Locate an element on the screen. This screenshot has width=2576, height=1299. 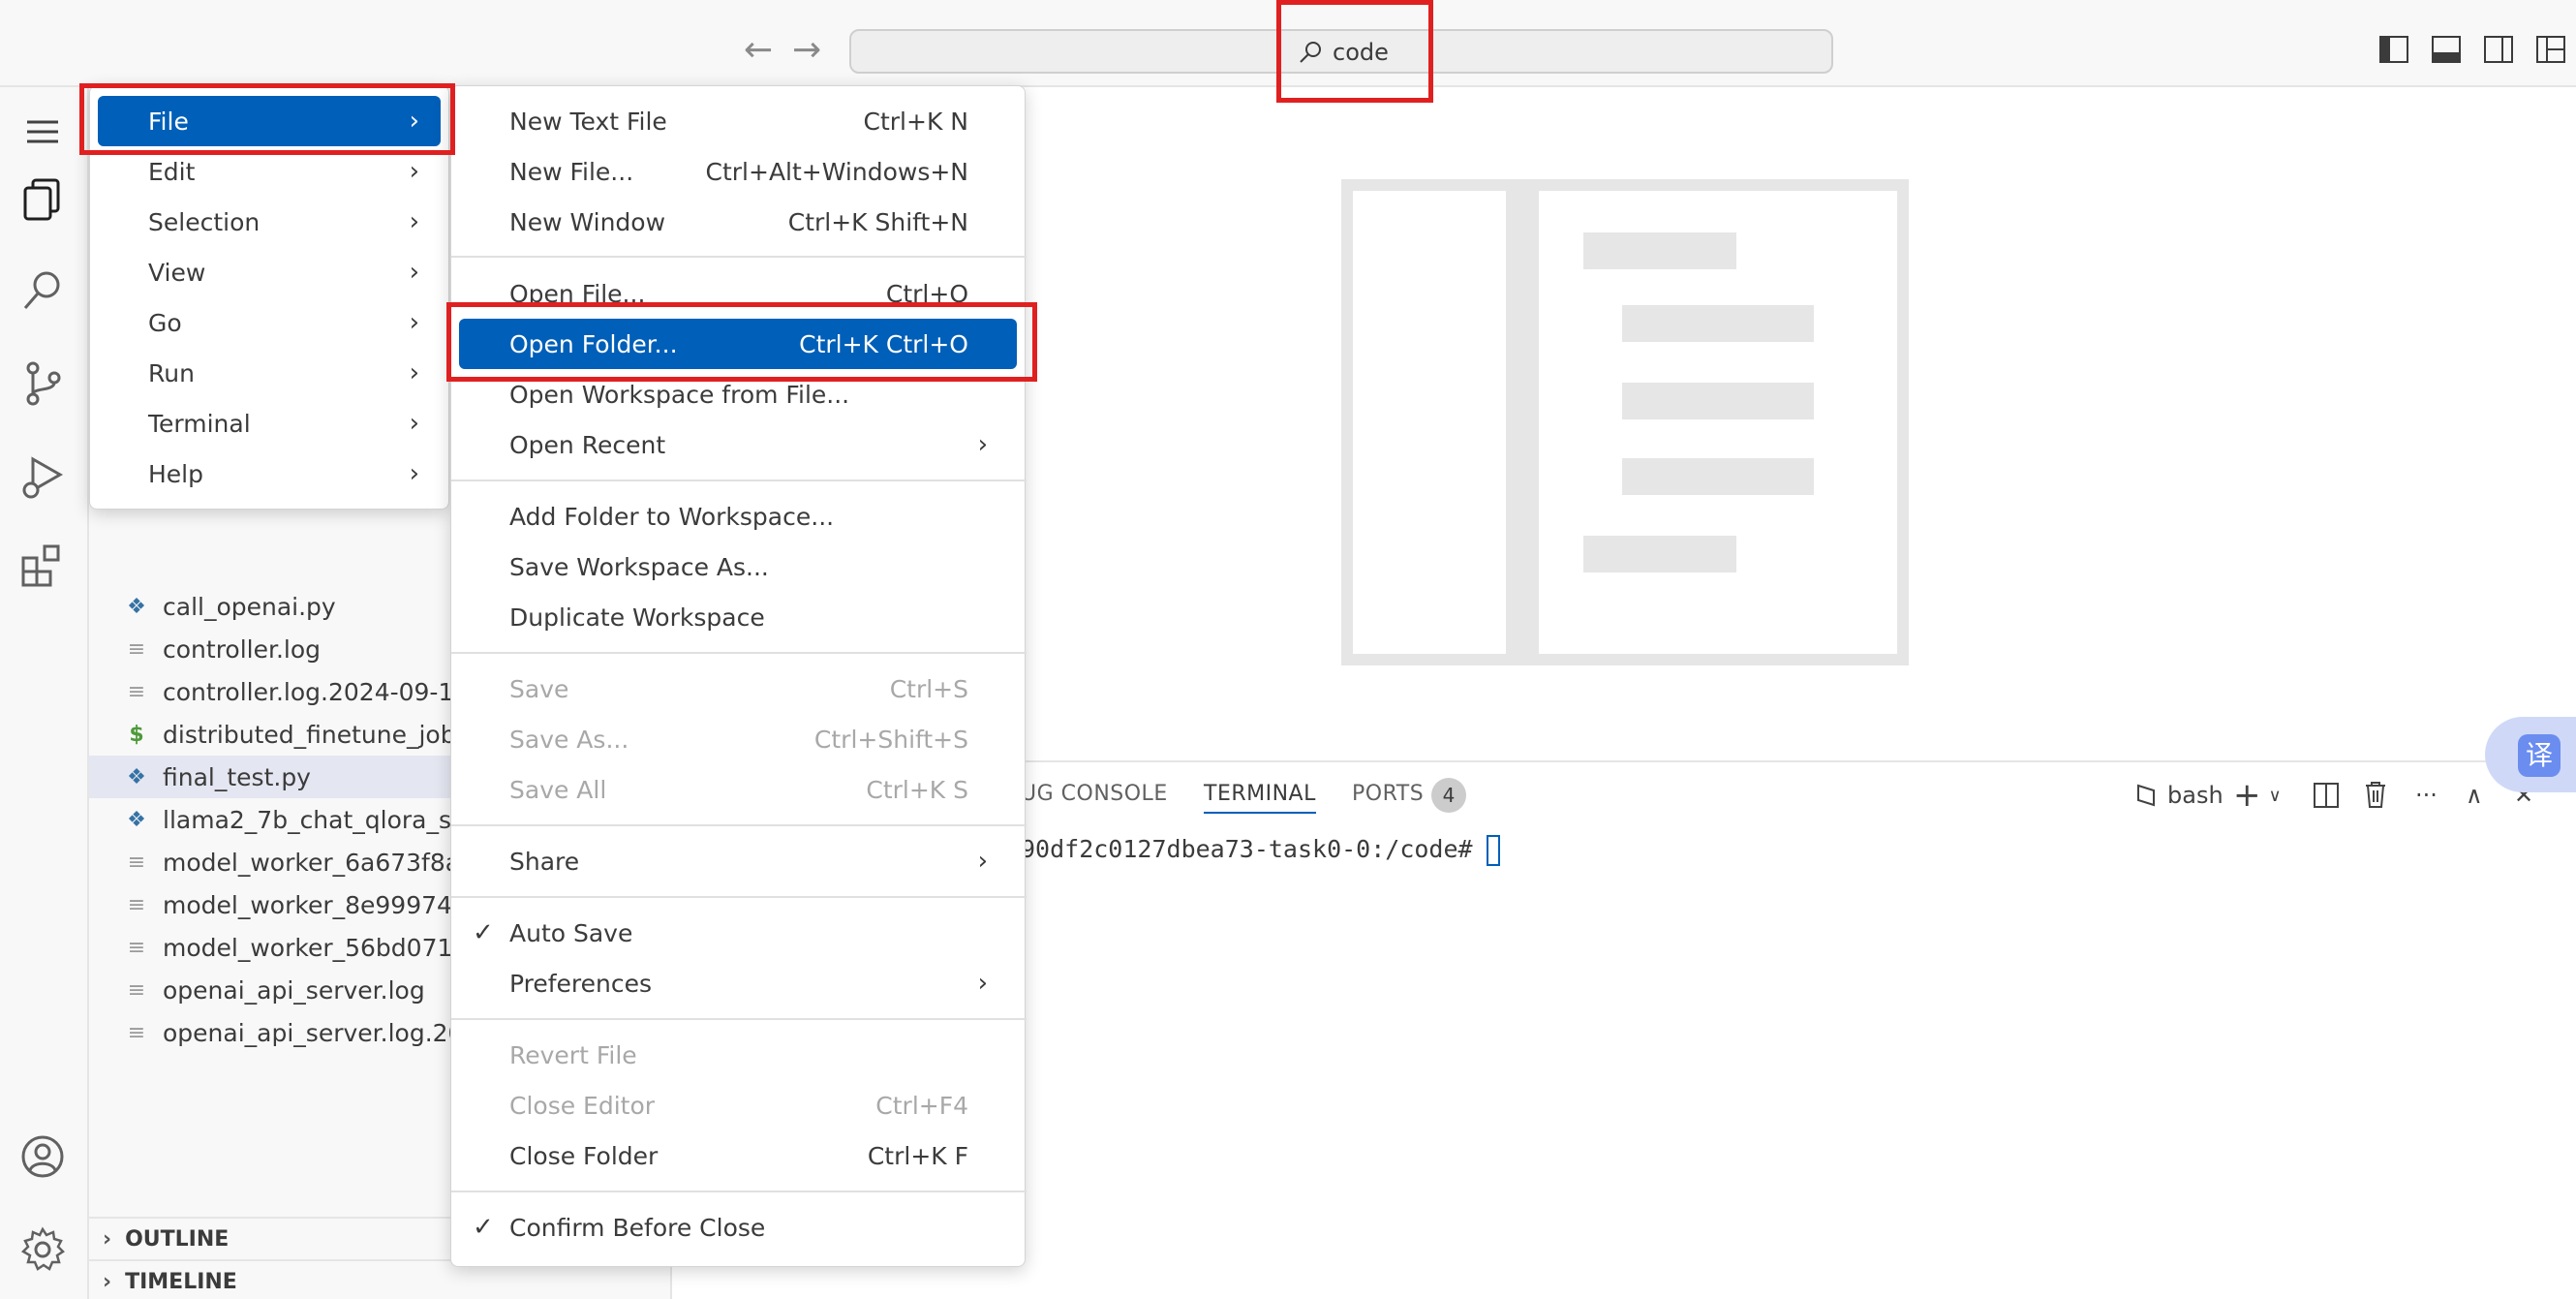
search-icon is located at coordinates (42, 290).